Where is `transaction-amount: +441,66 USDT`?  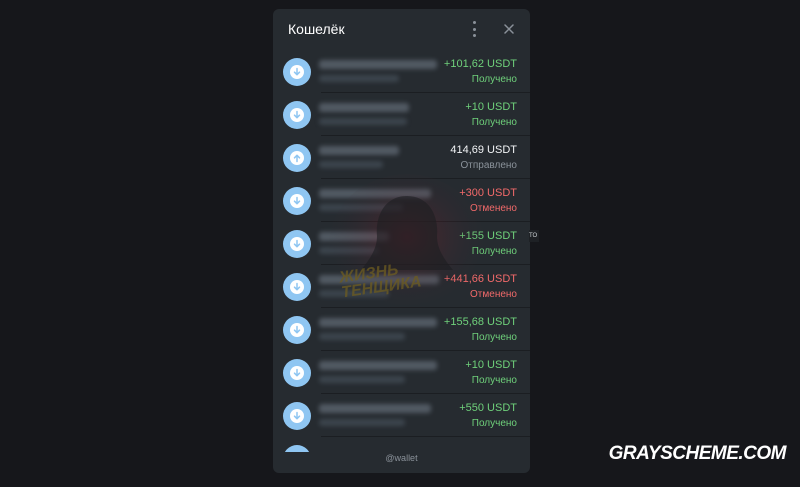 transaction-amount: +441,66 USDT is located at coordinates (480, 279).